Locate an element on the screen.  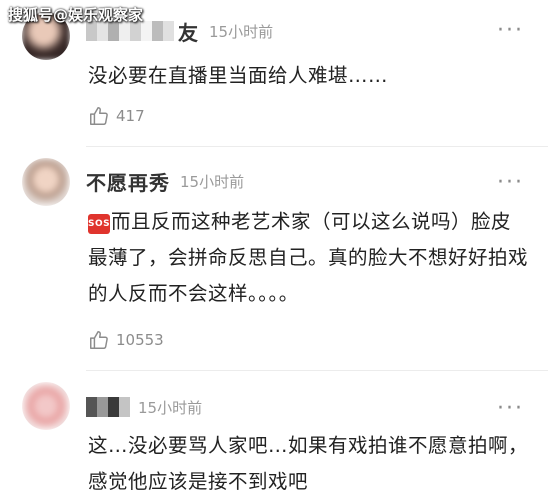
like-button: 10553 is located at coordinates (126, 340).